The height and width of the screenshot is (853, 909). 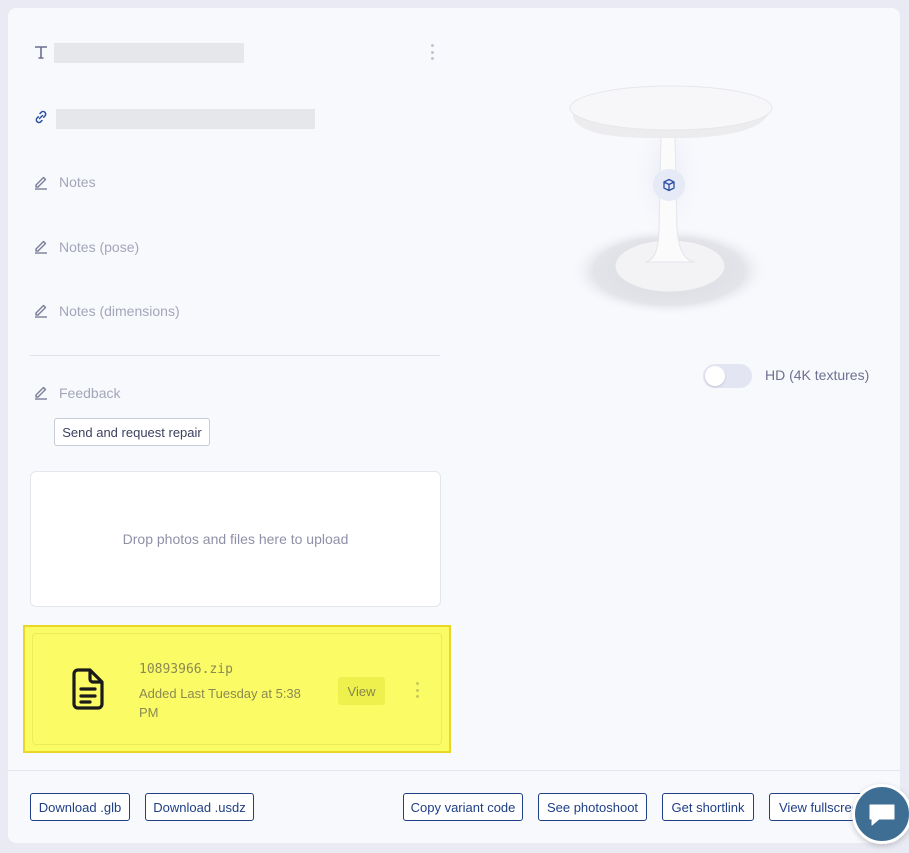 What do you see at coordinates (41, 52) in the screenshot?
I see `text-icon` at bounding box center [41, 52].